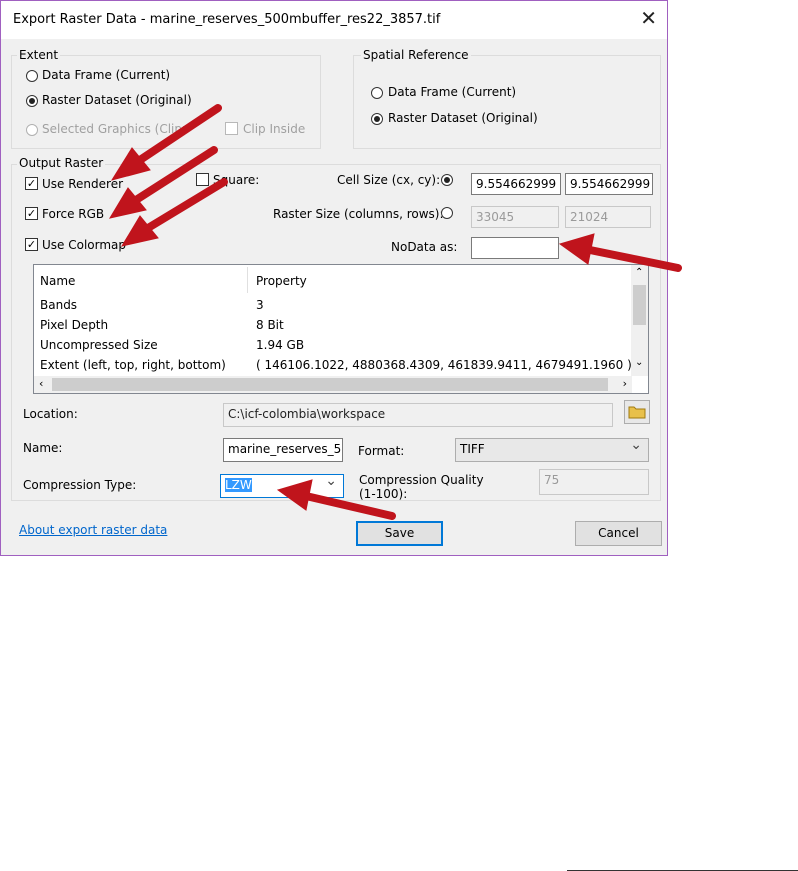 This screenshot has width=798, height=871. I want to click on scroll-left-icon: ‹, so click(41, 383).